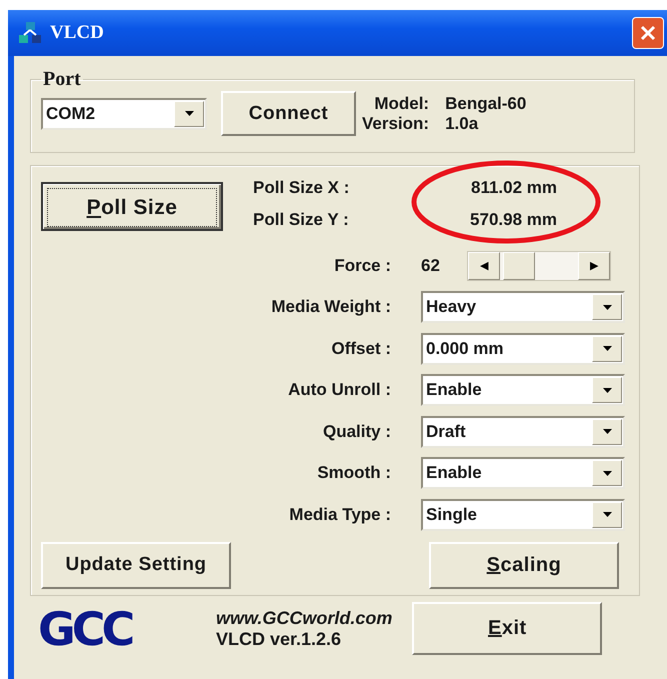 The height and width of the screenshot is (679, 667). Describe the element at coordinates (30, 33) in the screenshot. I see `network-icon` at that location.